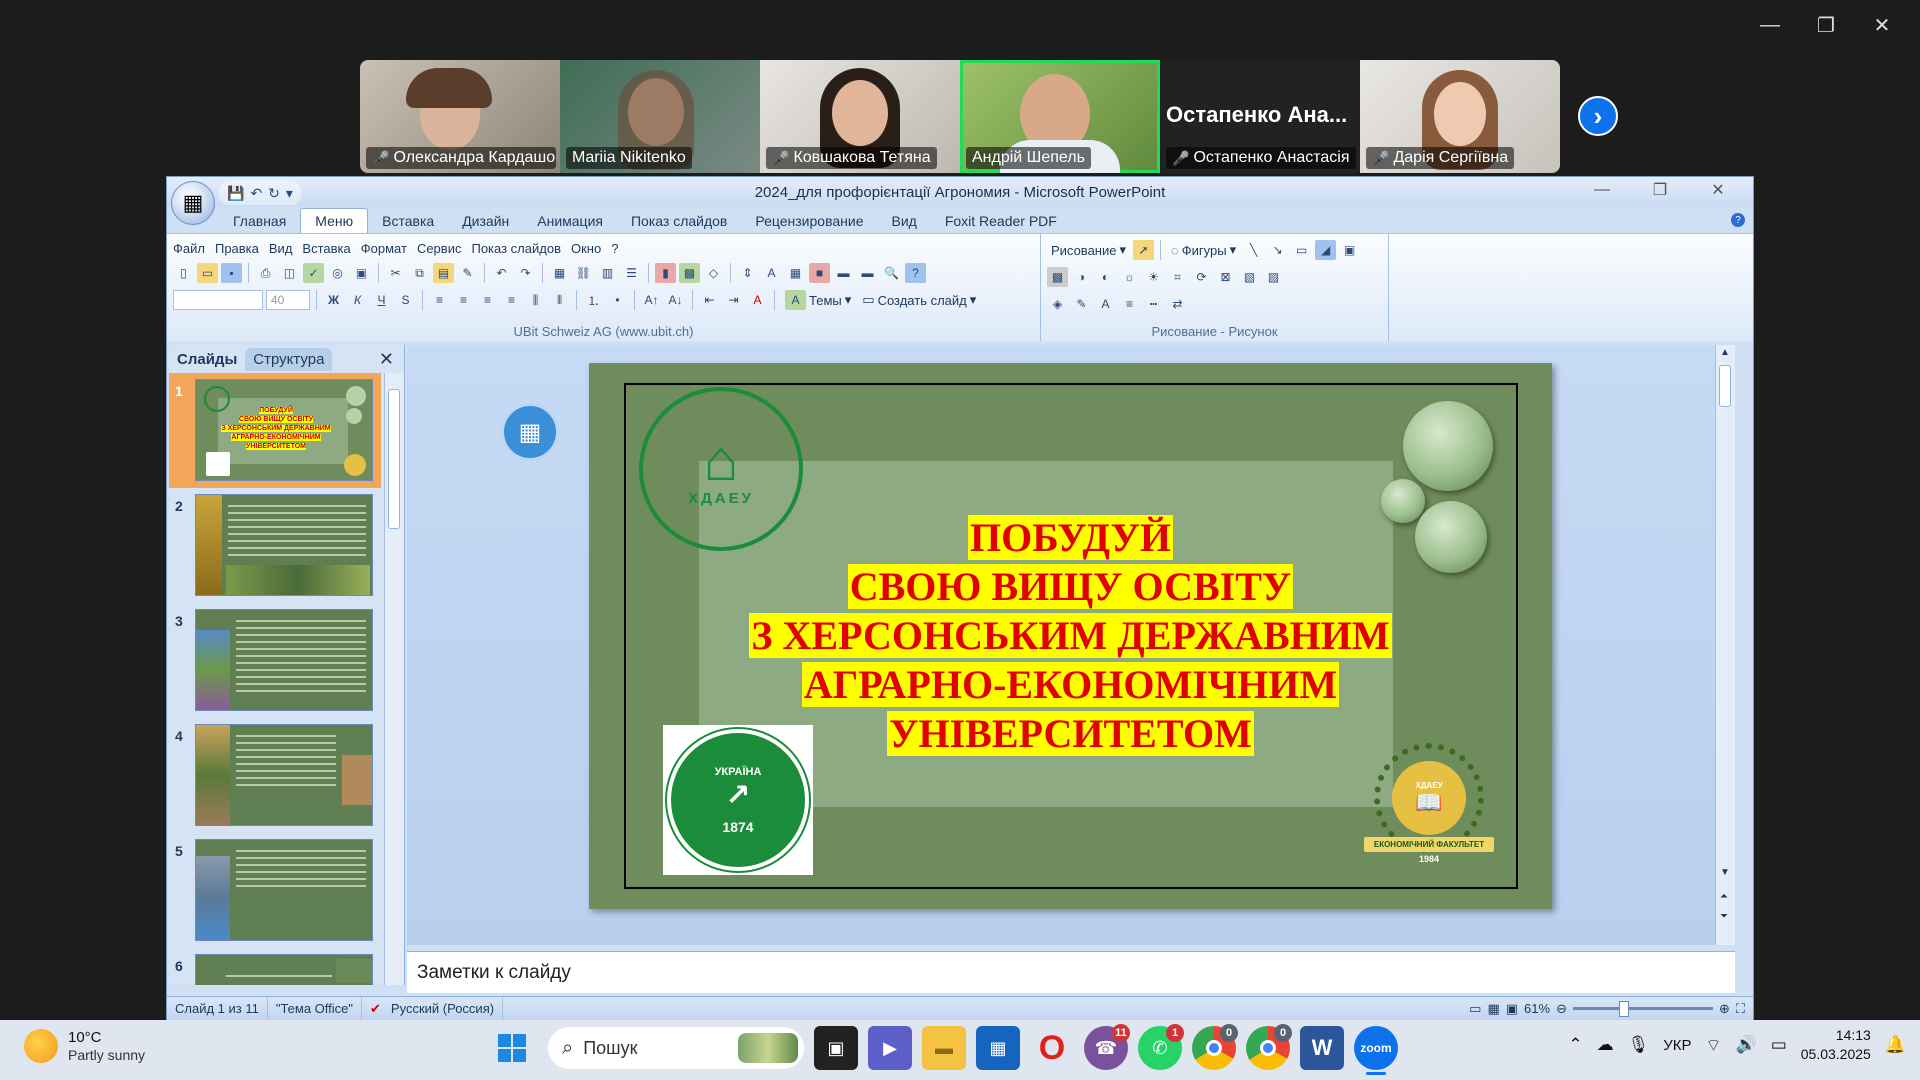 The image size is (1920, 1080). What do you see at coordinates (570, 221) in the screenshot?
I see `tab-animation: Анимация` at bounding box center [570, 221].